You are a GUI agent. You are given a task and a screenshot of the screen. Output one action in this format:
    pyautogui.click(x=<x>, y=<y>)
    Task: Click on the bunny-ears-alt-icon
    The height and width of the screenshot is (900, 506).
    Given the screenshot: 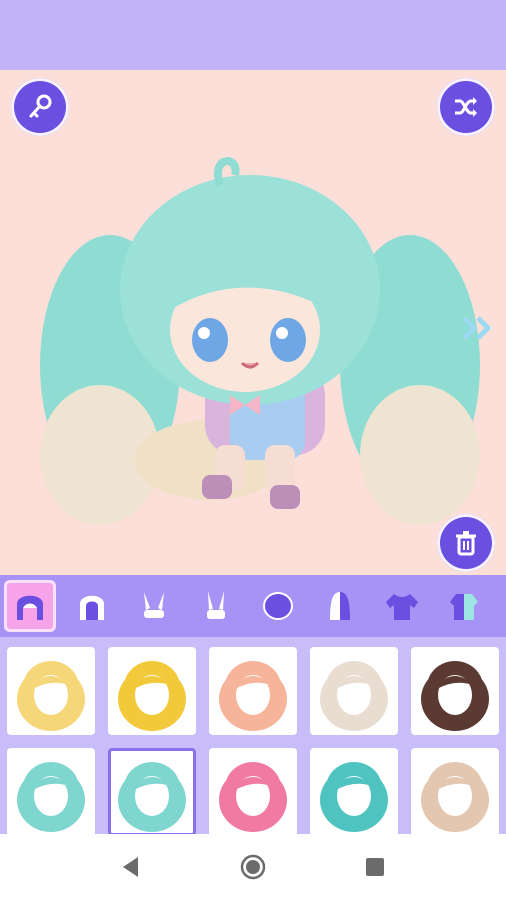 What is the action you would take?
    pyautogui.click(x=216, y=605)
    